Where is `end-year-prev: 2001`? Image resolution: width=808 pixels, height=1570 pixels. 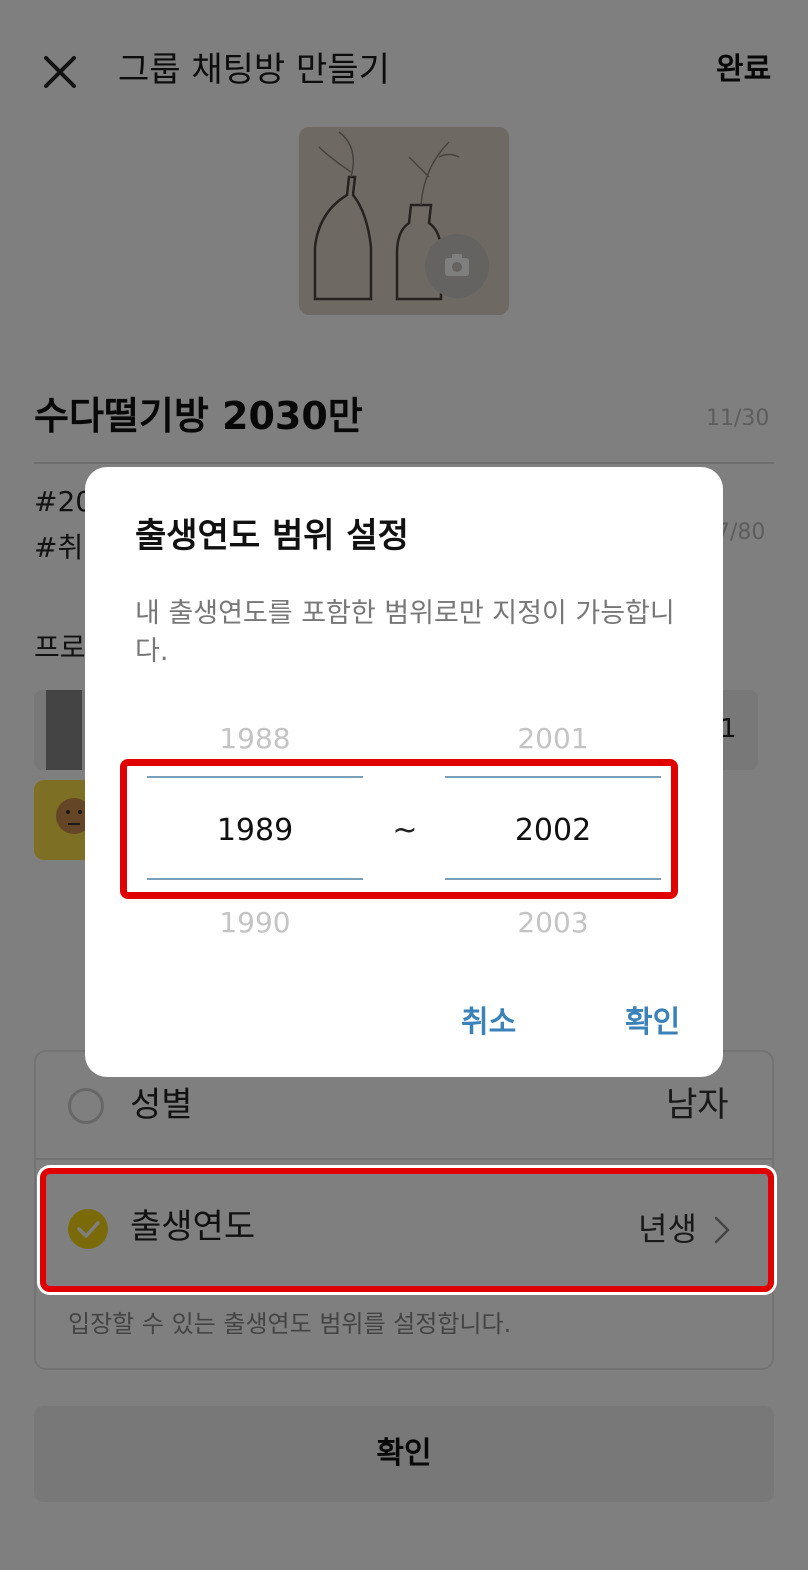
end-year-prev: 2001 is located at coordinates (553, 739).